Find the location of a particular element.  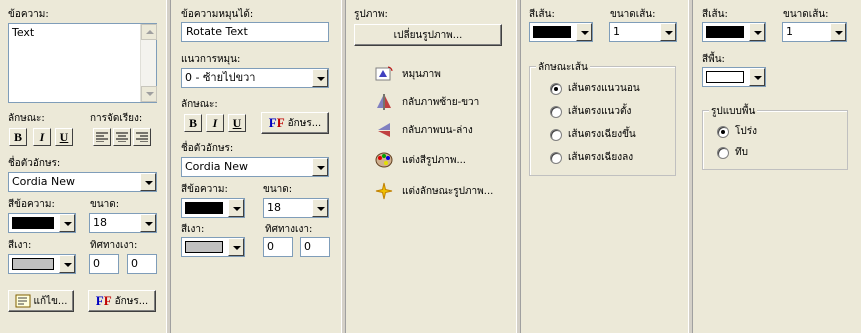

font-icon: FF is located at coordinates (103, 300).